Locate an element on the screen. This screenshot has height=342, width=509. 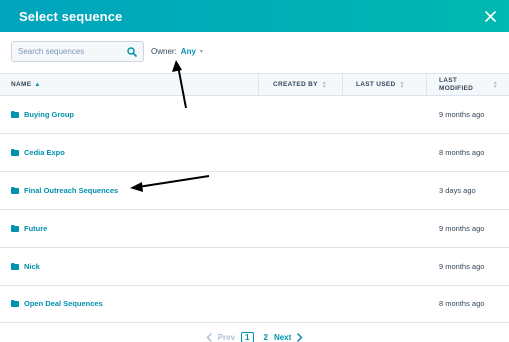
sort-arrow-icon: ▲ is located at coordinates (37, 85).